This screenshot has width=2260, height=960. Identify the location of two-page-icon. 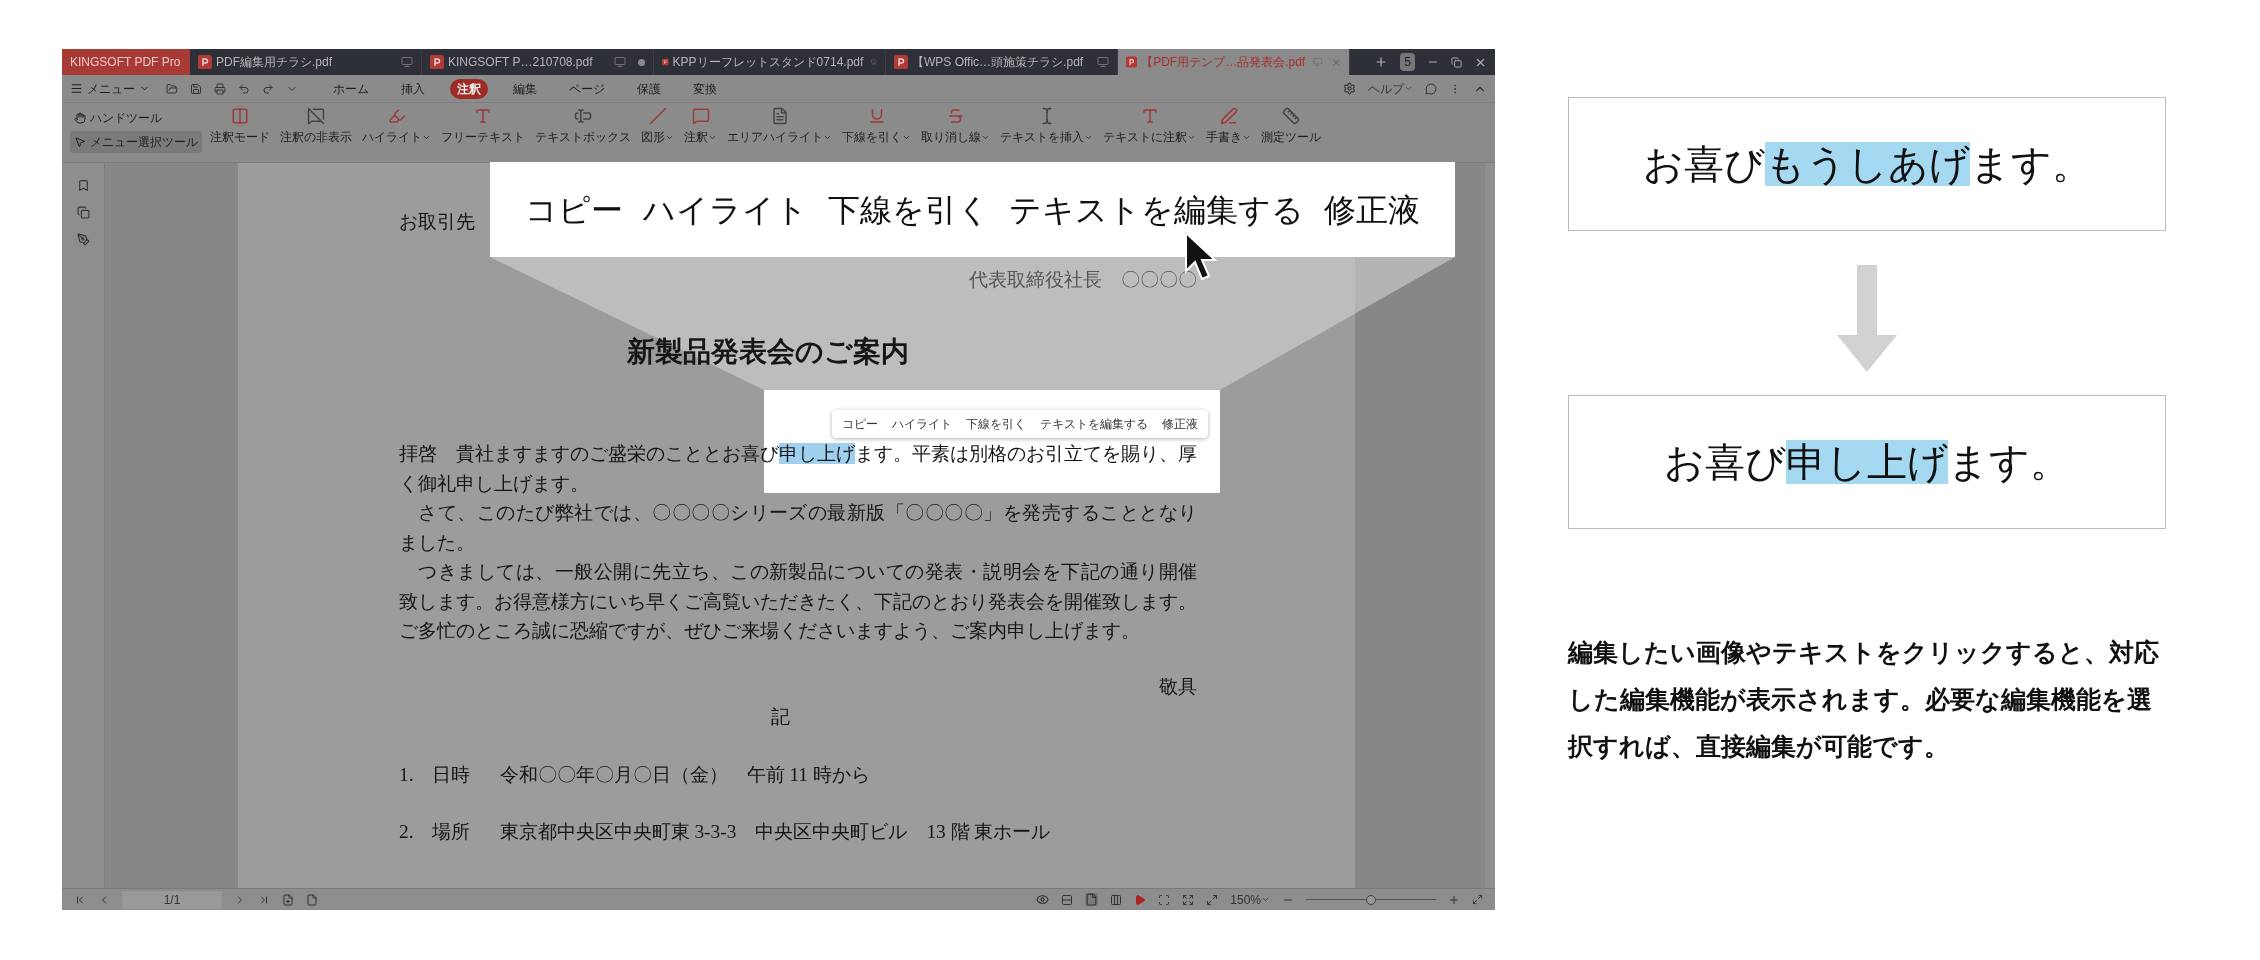
(1116, 899).